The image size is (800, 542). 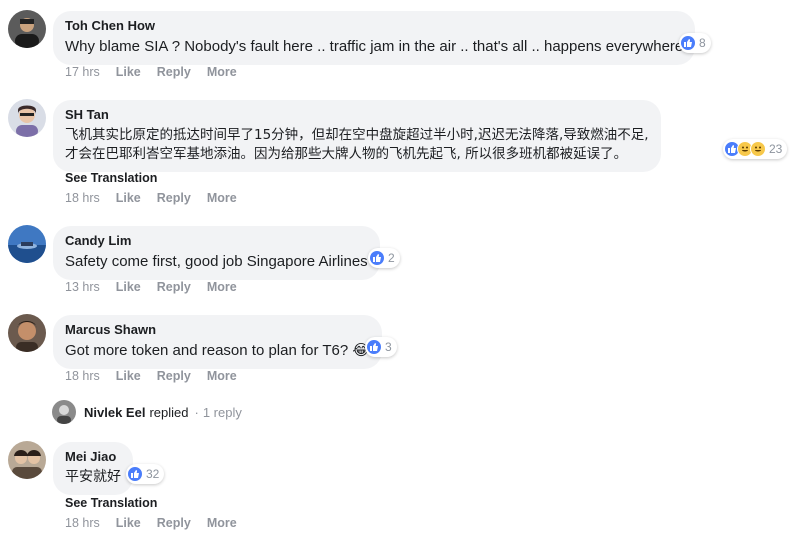 What do you see at coordinates (153, 474) in the screenshot?
I see `reaction-count: 32` at bounding box center [153, 474].